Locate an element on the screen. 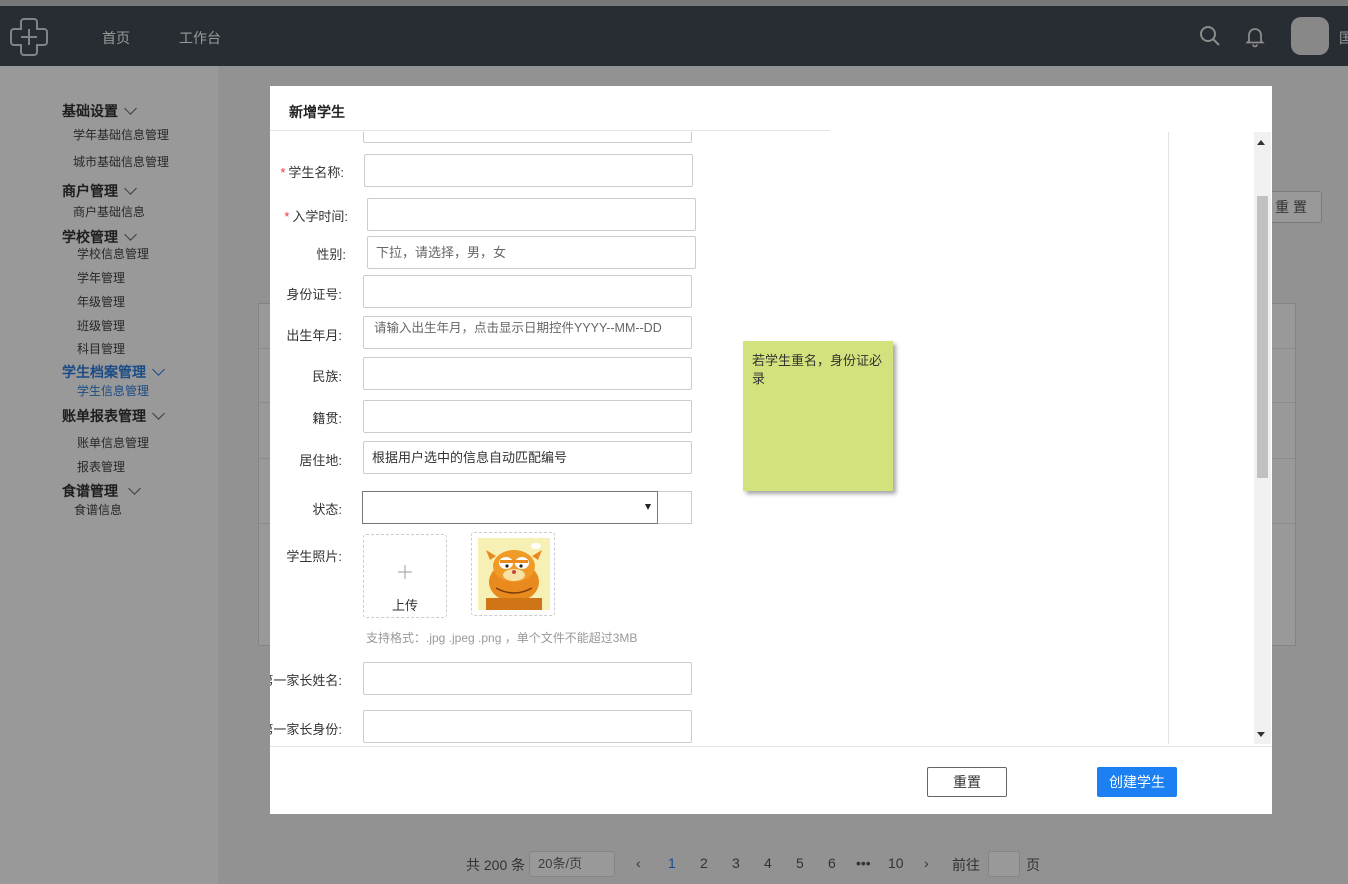  native-place-label: 籍贯: is located at coordinates (327, 418).